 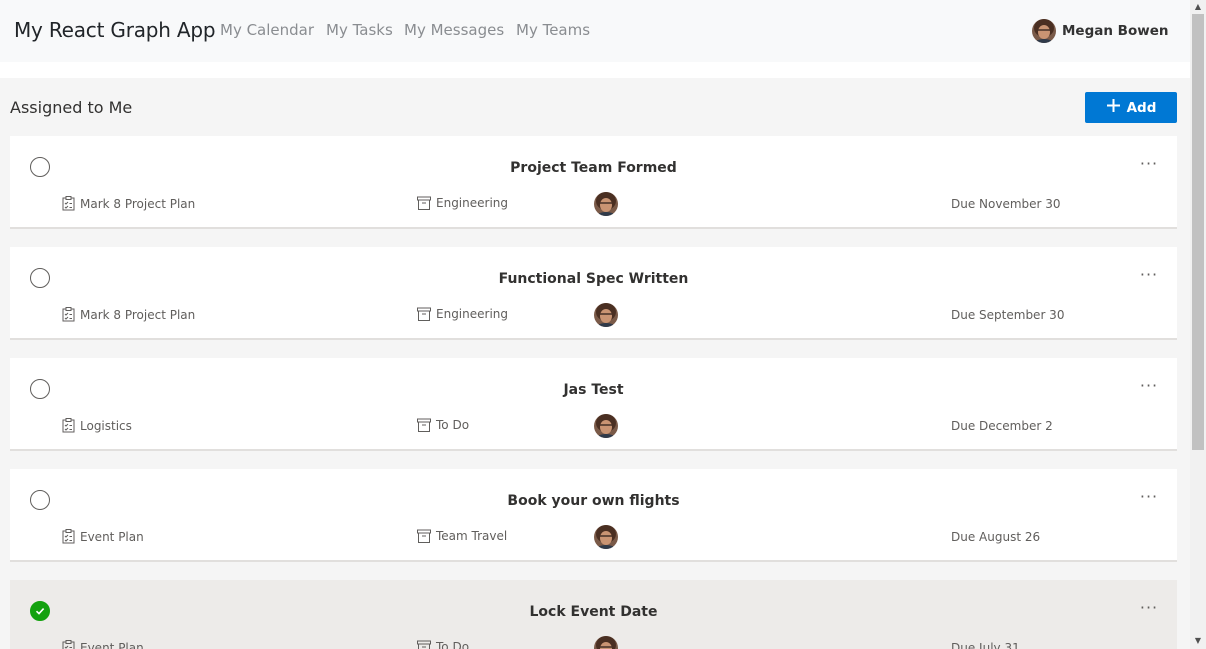 I want to click on scroll-up-arrow-icon: ▲, so click(x=1198, y=7).